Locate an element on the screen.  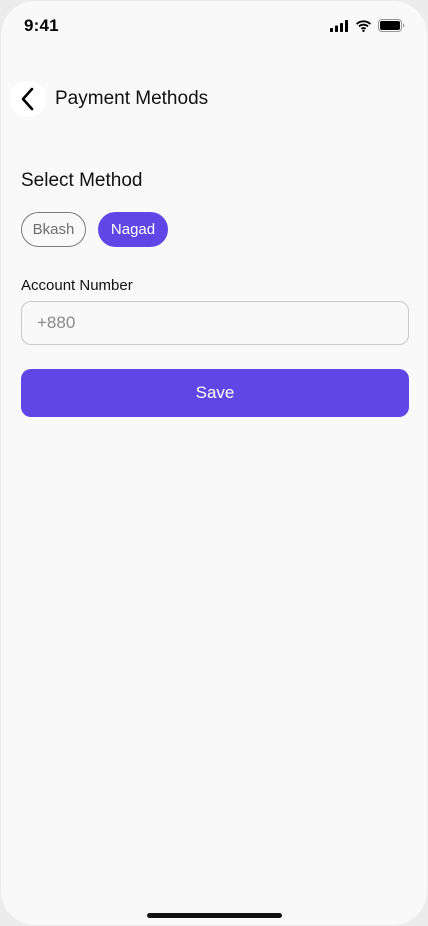
page-title: Payment Methods is located at coordinates (132, 98).